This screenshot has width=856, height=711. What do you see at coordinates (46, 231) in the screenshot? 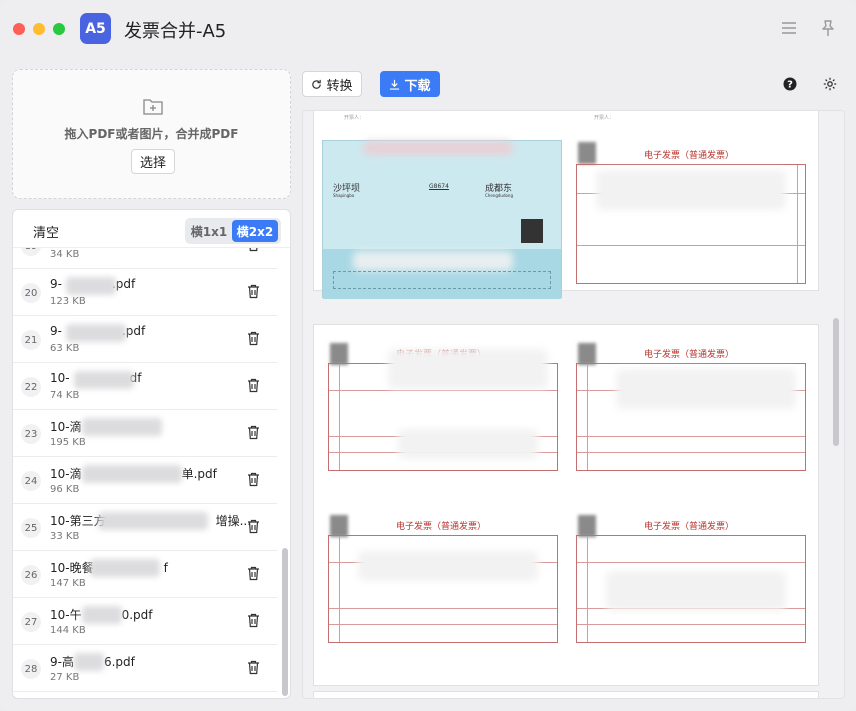
I see `clear-button: 清空` at bounding box center [46, 231].